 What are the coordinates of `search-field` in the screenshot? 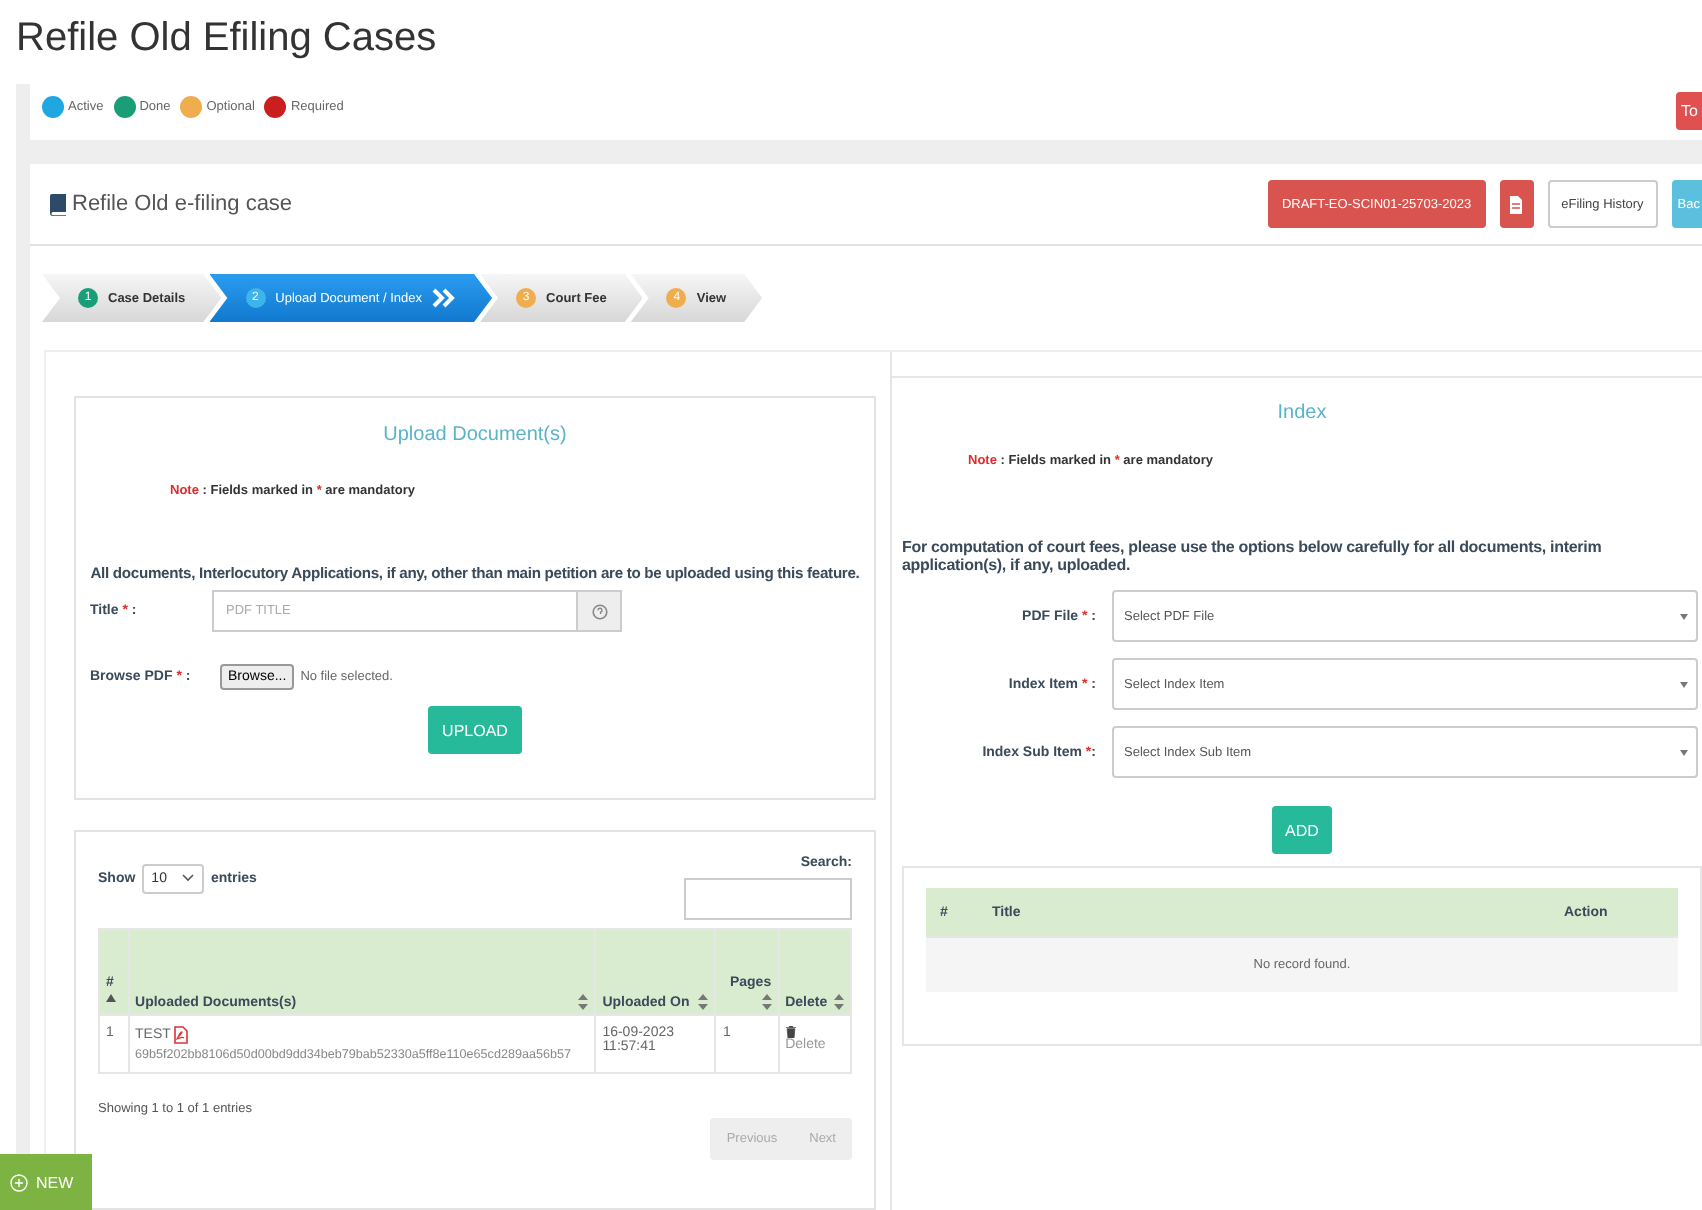 It's located at (768, 899).